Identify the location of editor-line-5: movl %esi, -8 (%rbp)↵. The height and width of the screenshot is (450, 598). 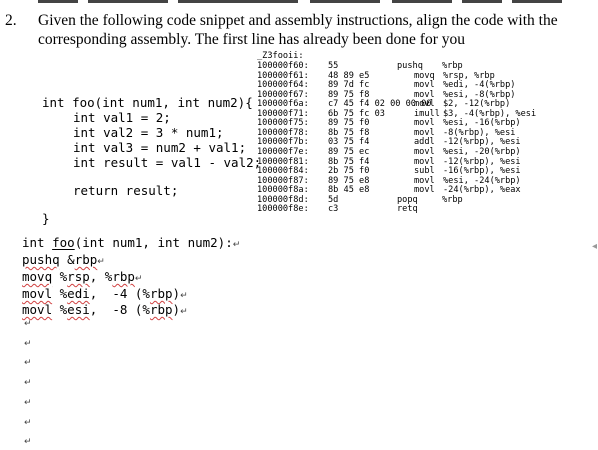
(105, 309).